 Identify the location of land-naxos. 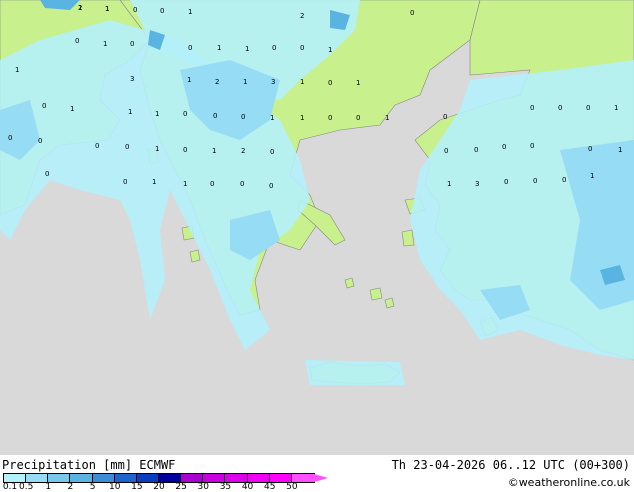
(376, 294).